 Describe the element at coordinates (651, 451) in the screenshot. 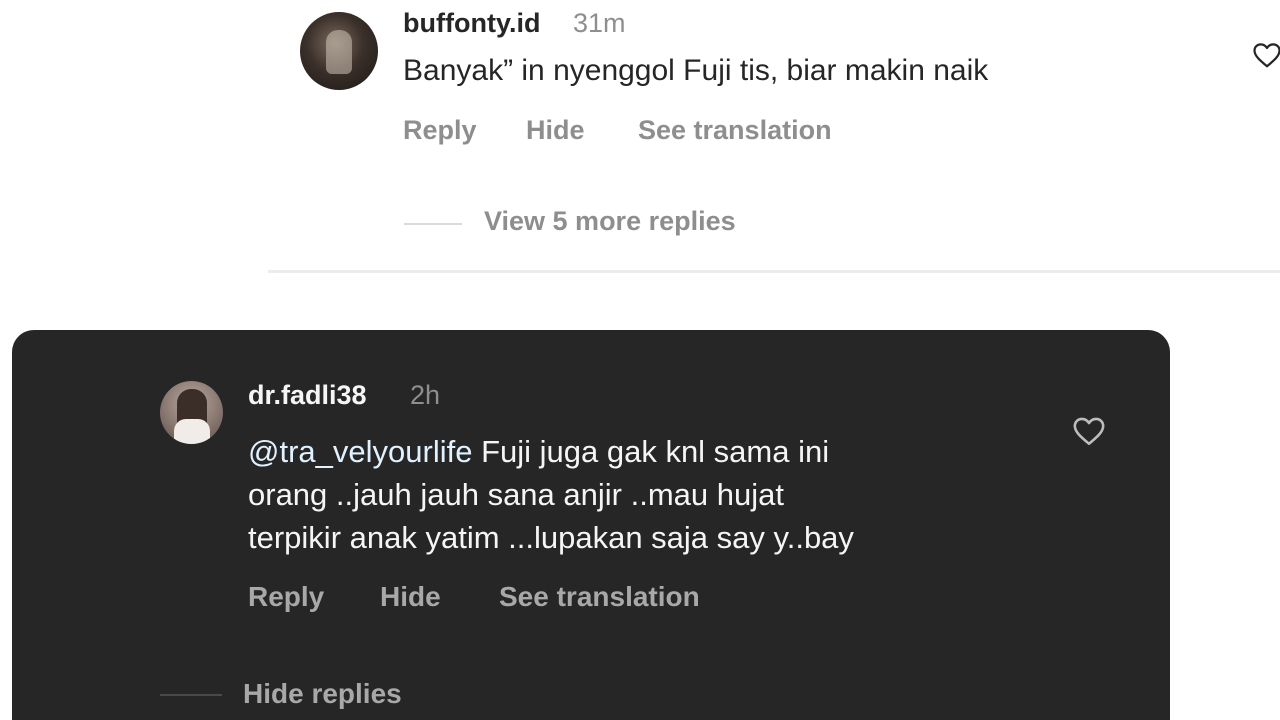

I see `comment-text-line-1: Fuji juga gak knl sama ini` at that location.